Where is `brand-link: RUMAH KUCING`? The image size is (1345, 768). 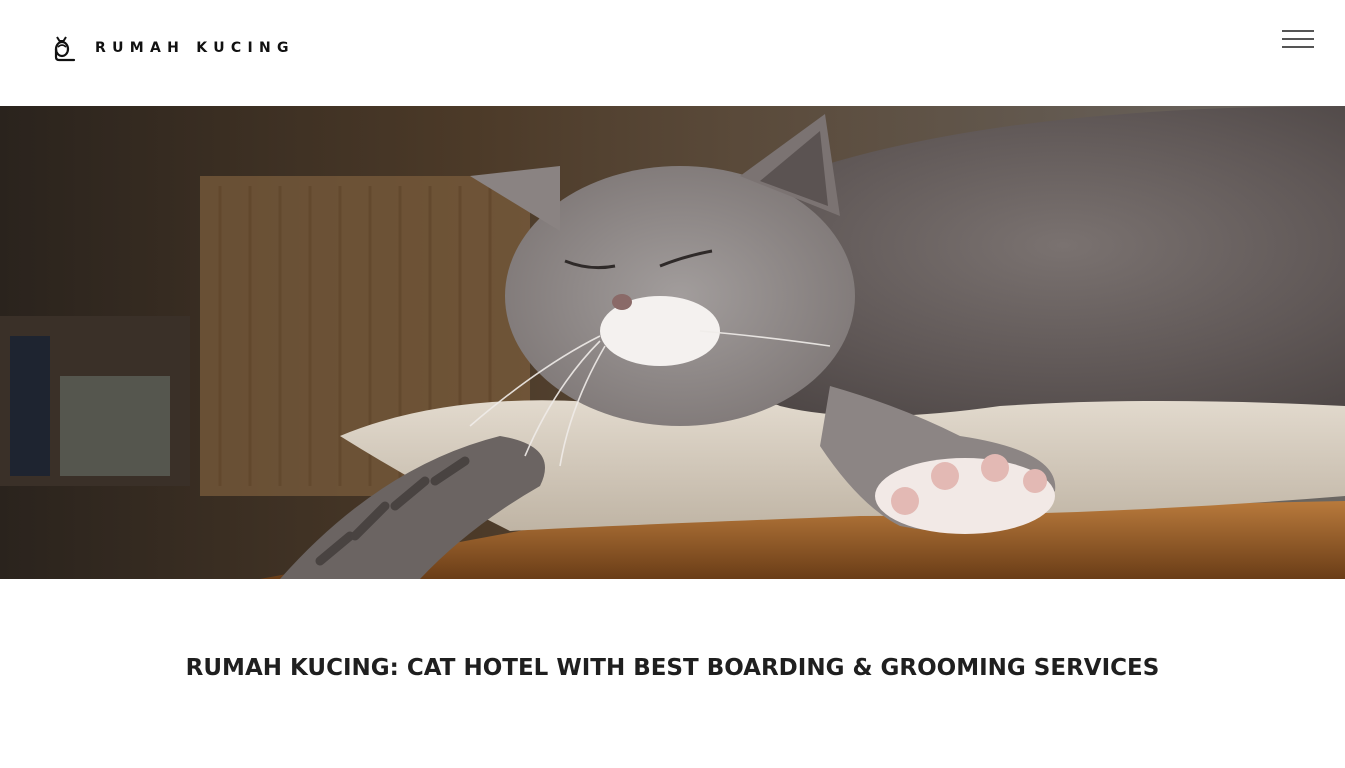 brand-link: RUMAH KUCING is located at coordinates (172, 48).